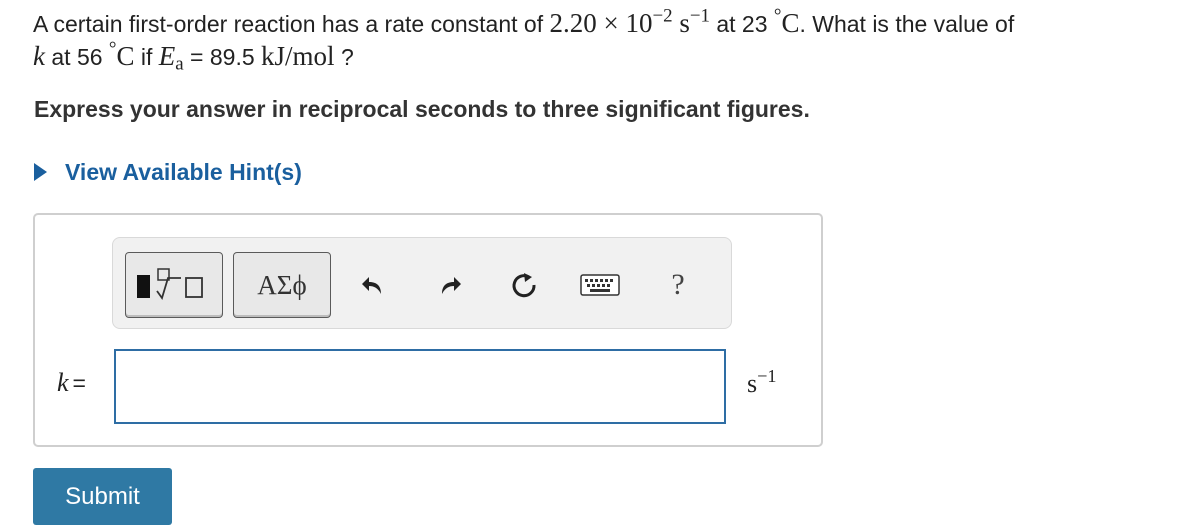 This screenshot has width=1188, height=530. Describe the element at coordinates (524, 285) in the screenshot. I see `reset-icon` at that location.